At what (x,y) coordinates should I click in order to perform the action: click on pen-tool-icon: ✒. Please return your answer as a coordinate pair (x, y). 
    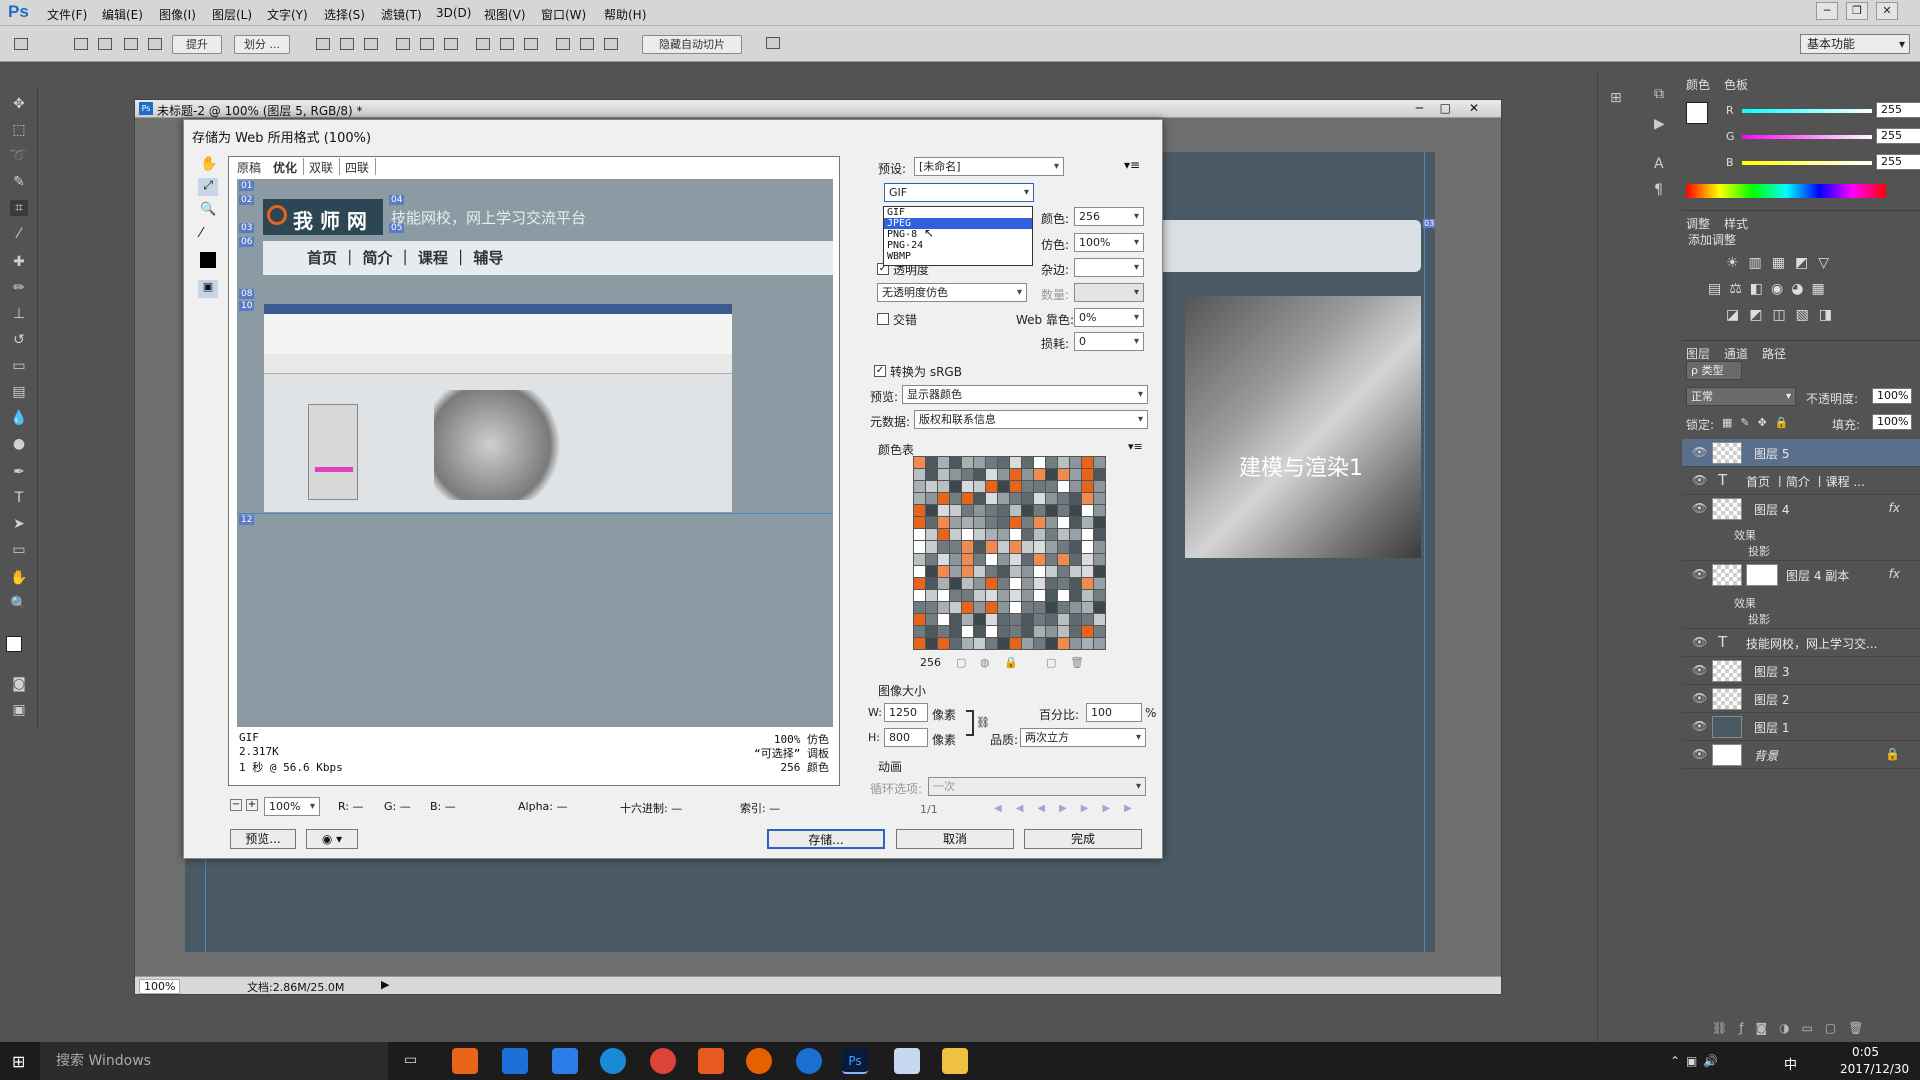
    Looking at the image, I should click on (19, 472).